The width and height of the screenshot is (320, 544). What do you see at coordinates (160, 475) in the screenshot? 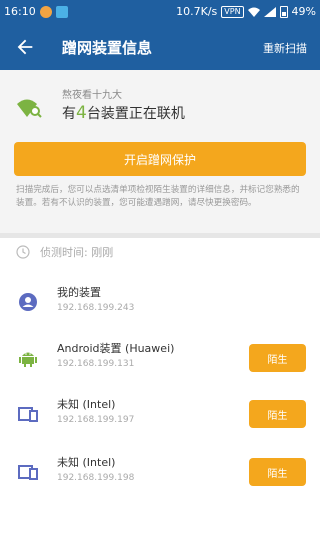
I see `device-item: 未知 (Intel) 192.168.199.198 陌生` at bounding box center [160, 475].